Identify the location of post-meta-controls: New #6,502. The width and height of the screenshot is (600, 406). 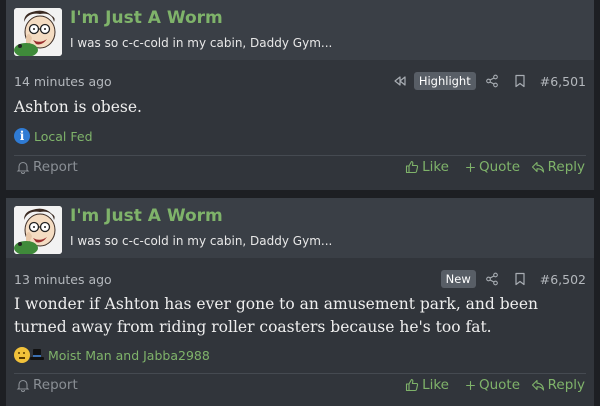
(513, 279).